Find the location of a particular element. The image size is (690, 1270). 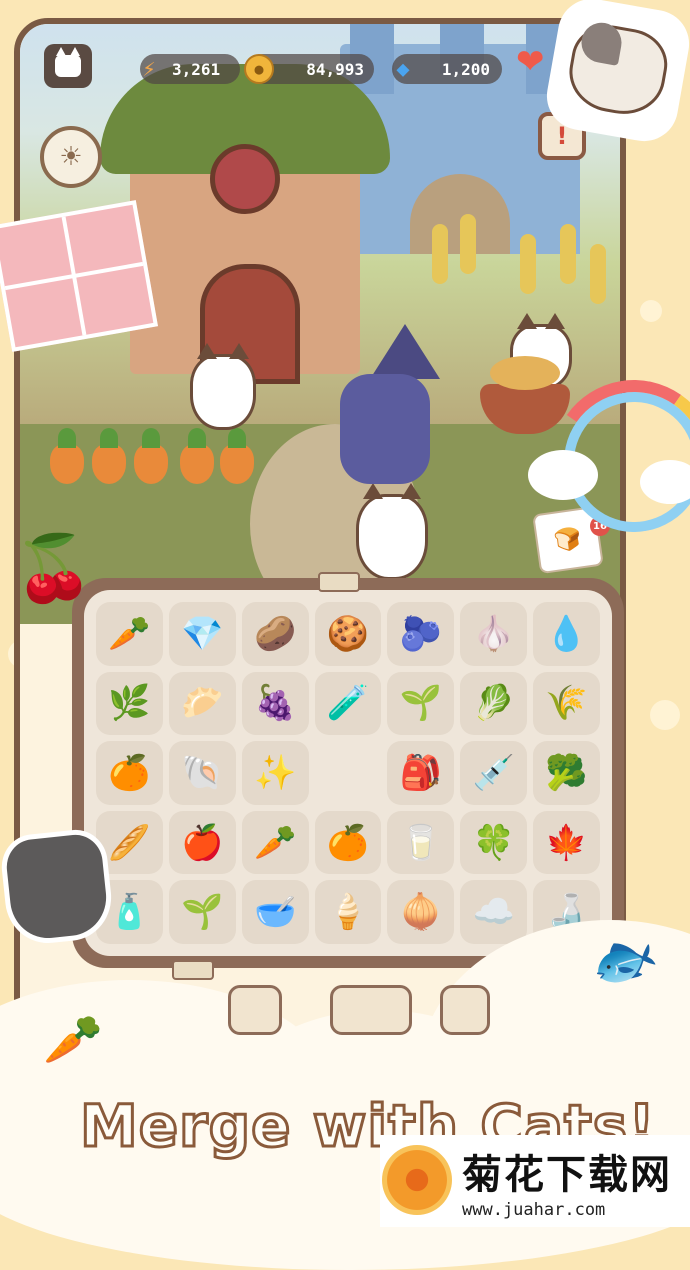

onion-icon: 🧅 is located at coordinates (421, 912).